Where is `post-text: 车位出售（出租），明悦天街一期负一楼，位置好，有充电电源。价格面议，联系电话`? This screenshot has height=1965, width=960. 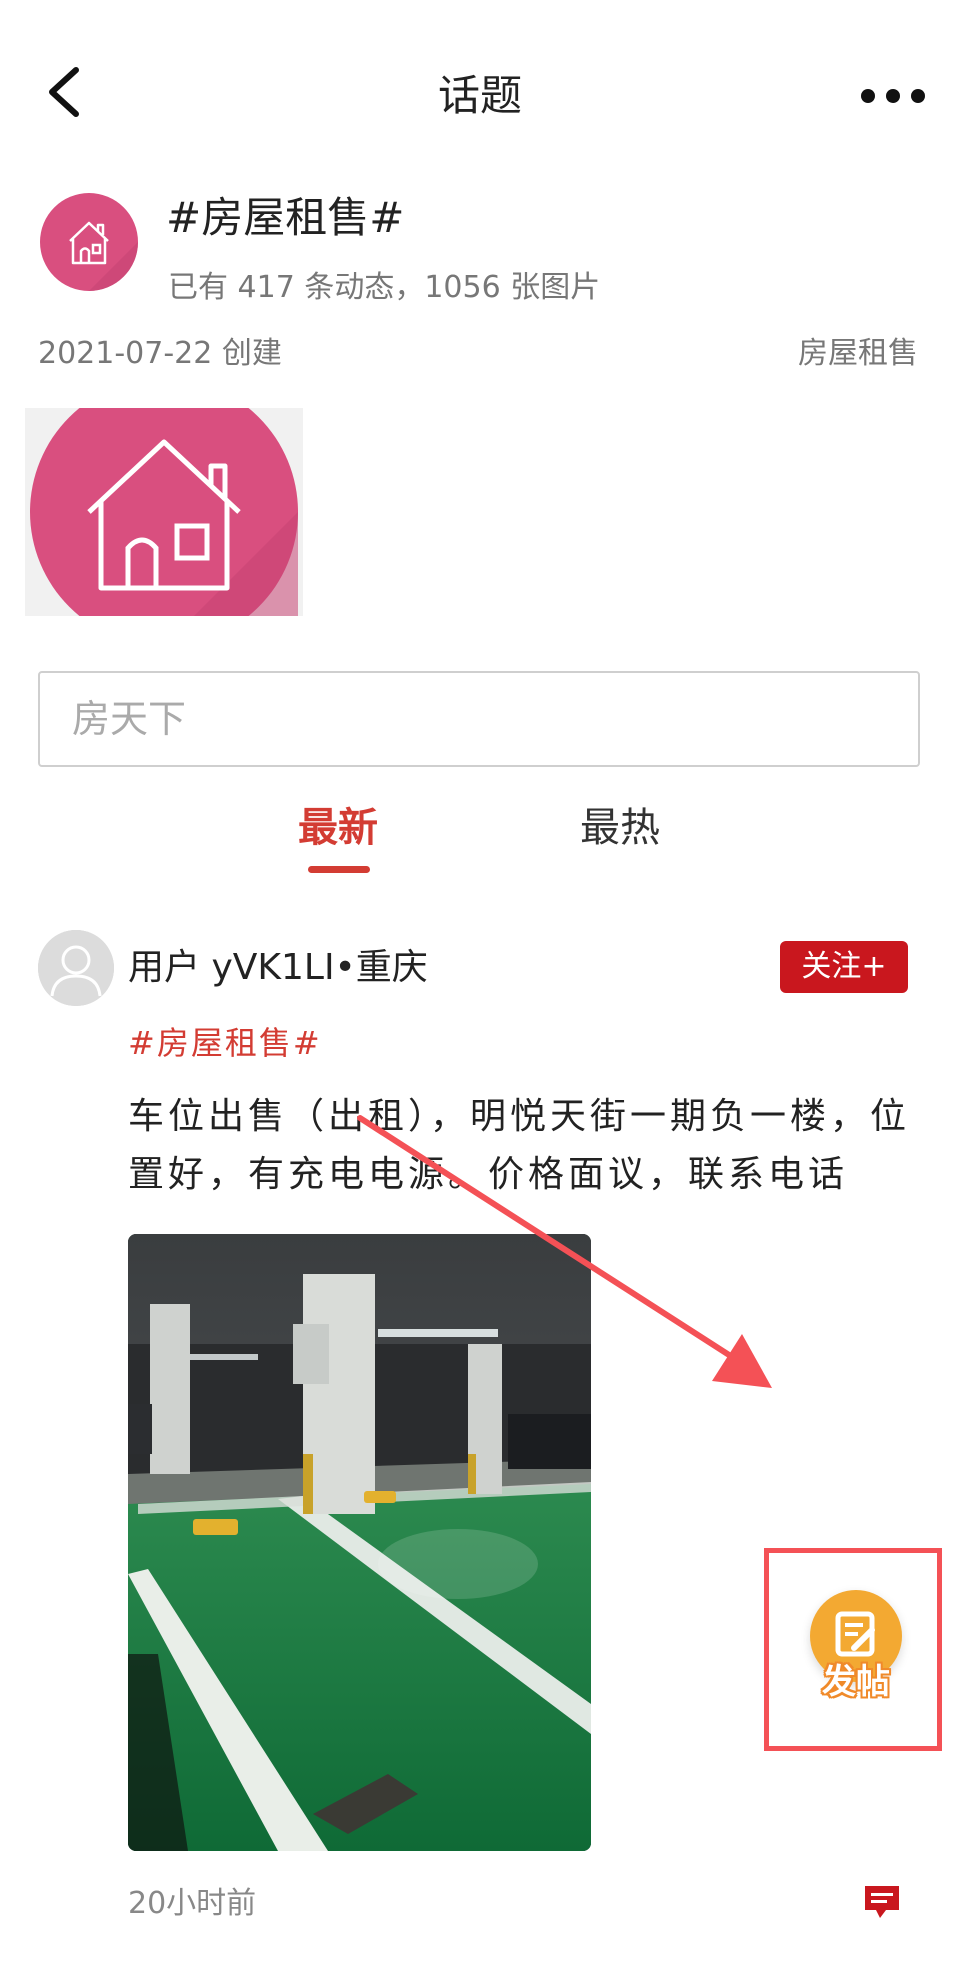
post-text: 车位出售（出租），明悦天街一期负一楼，位置好，有充电电源。价格面议，联系电话 is located at coordinates (519, 1145).